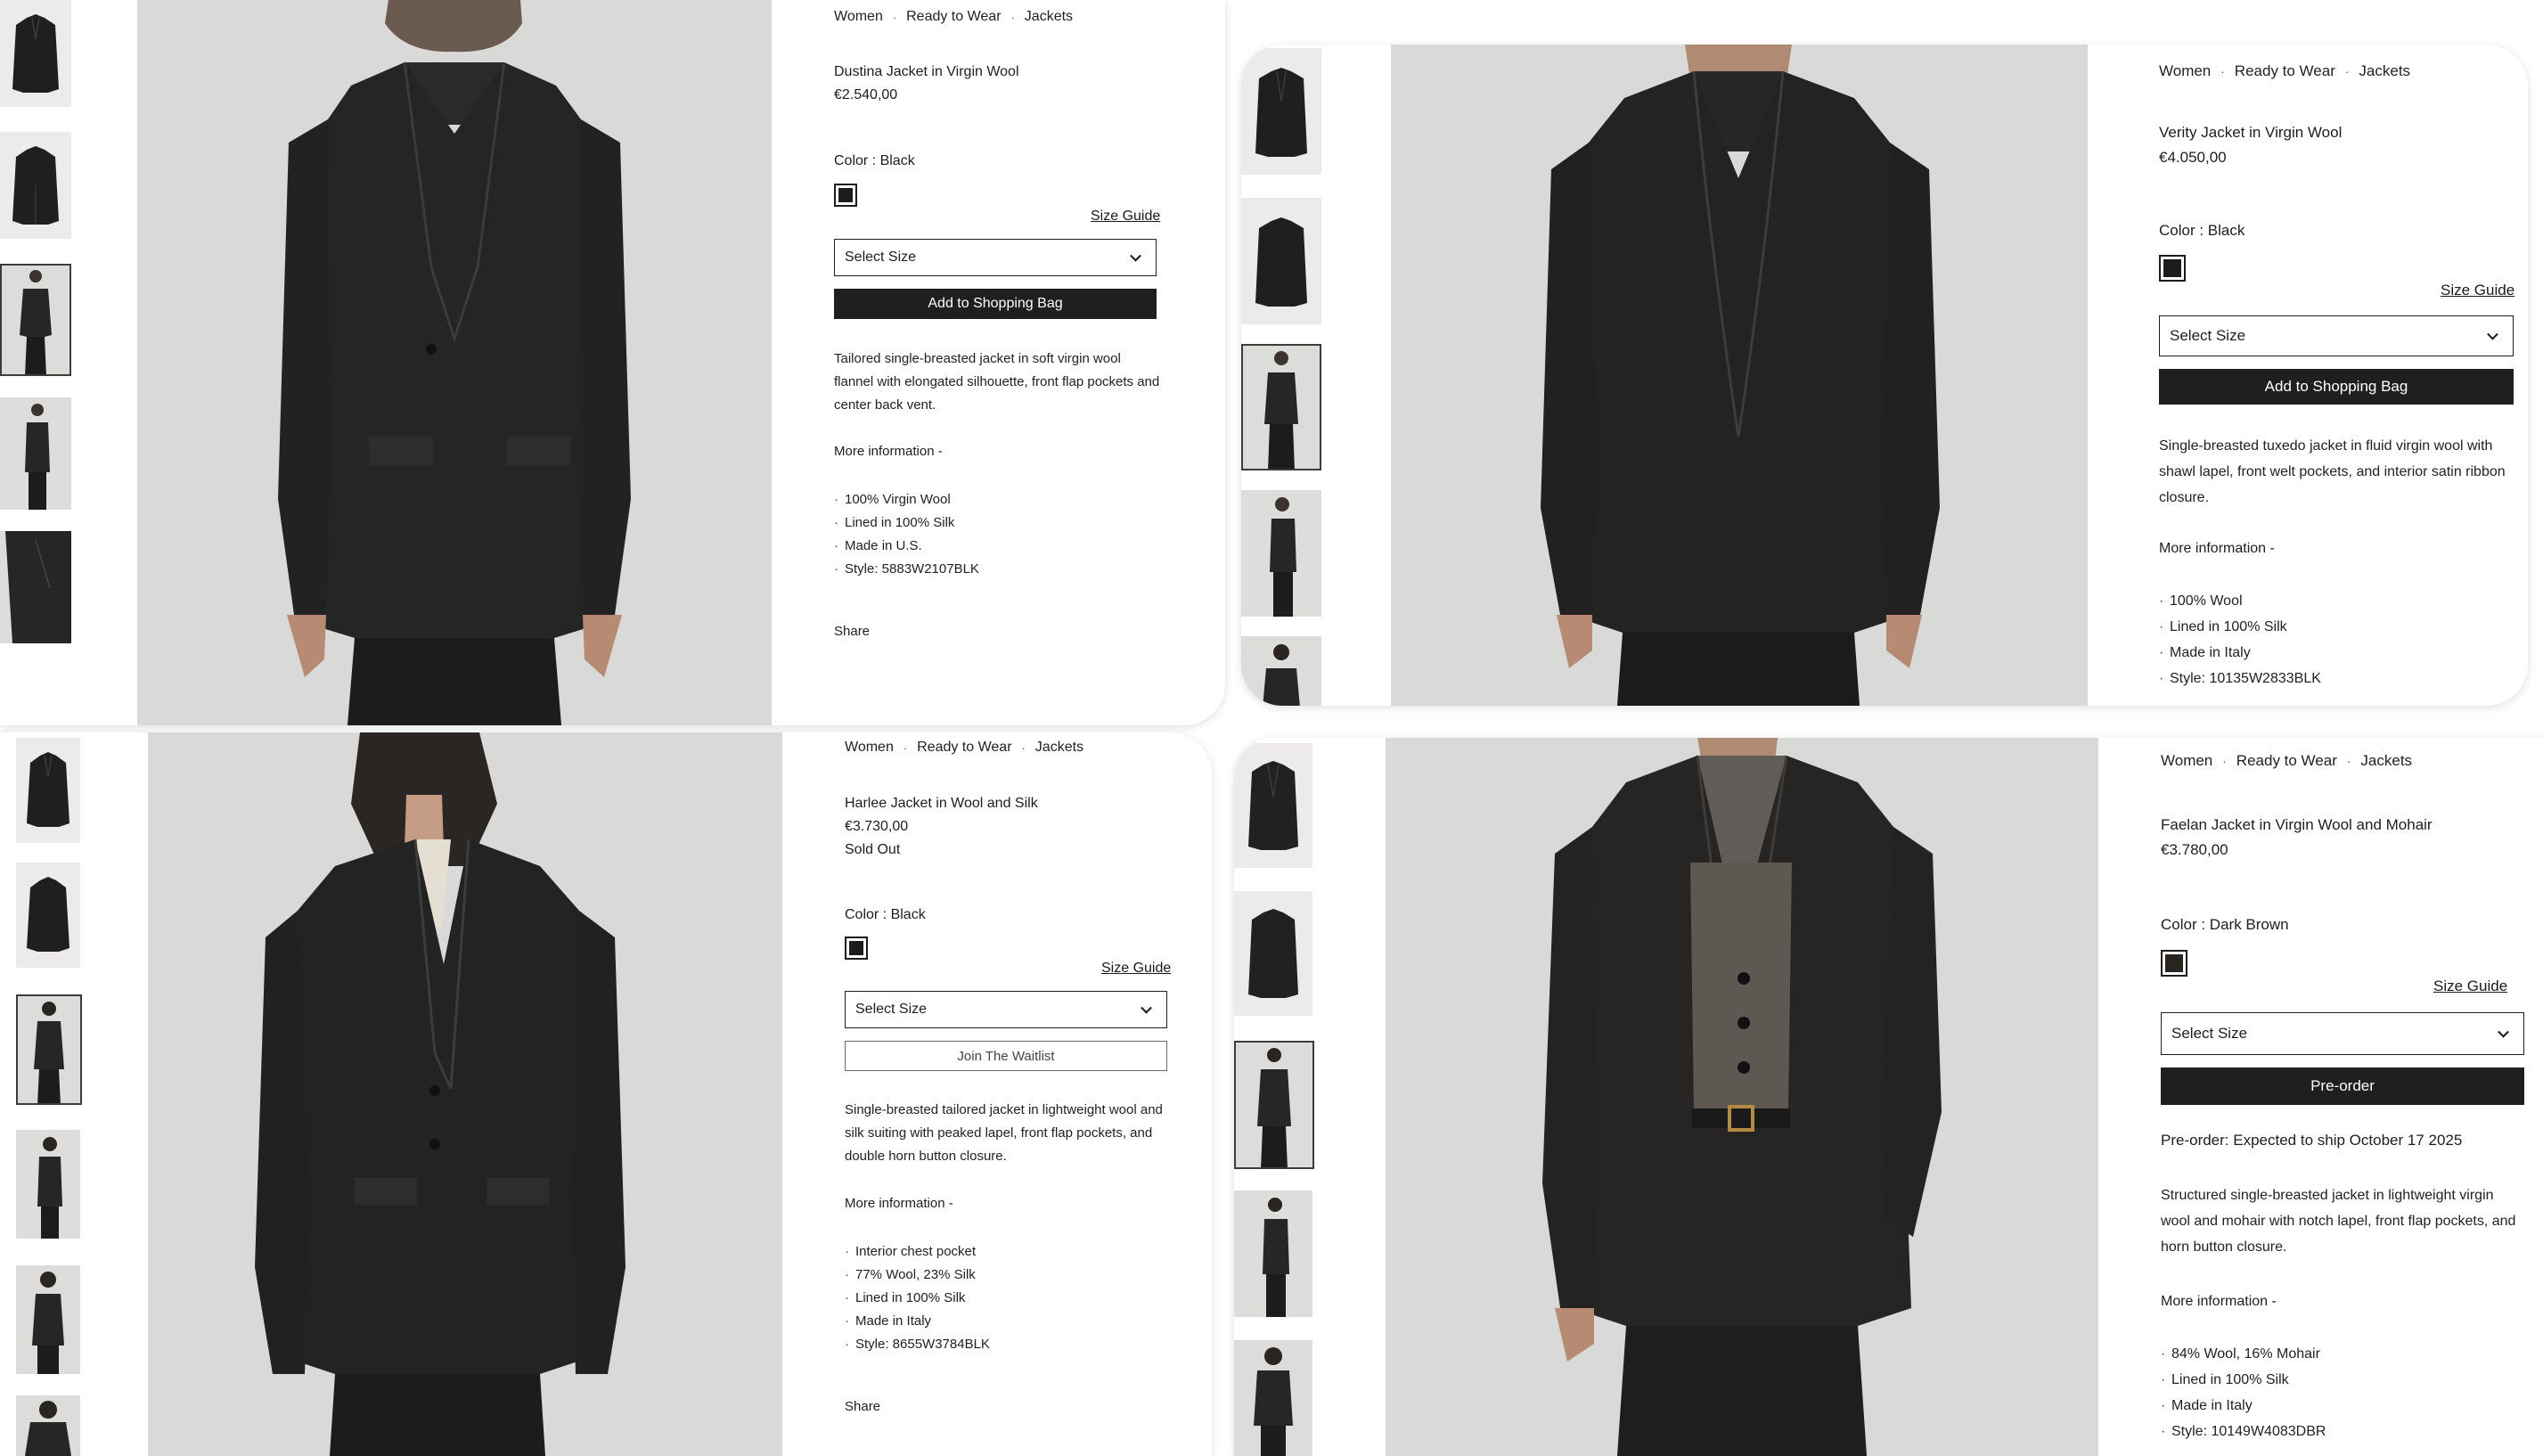 Image resolution: width=2543 pixels, height=1456 pixels. I want to click on detail-text: 100% Wool, so click(2206, 601).